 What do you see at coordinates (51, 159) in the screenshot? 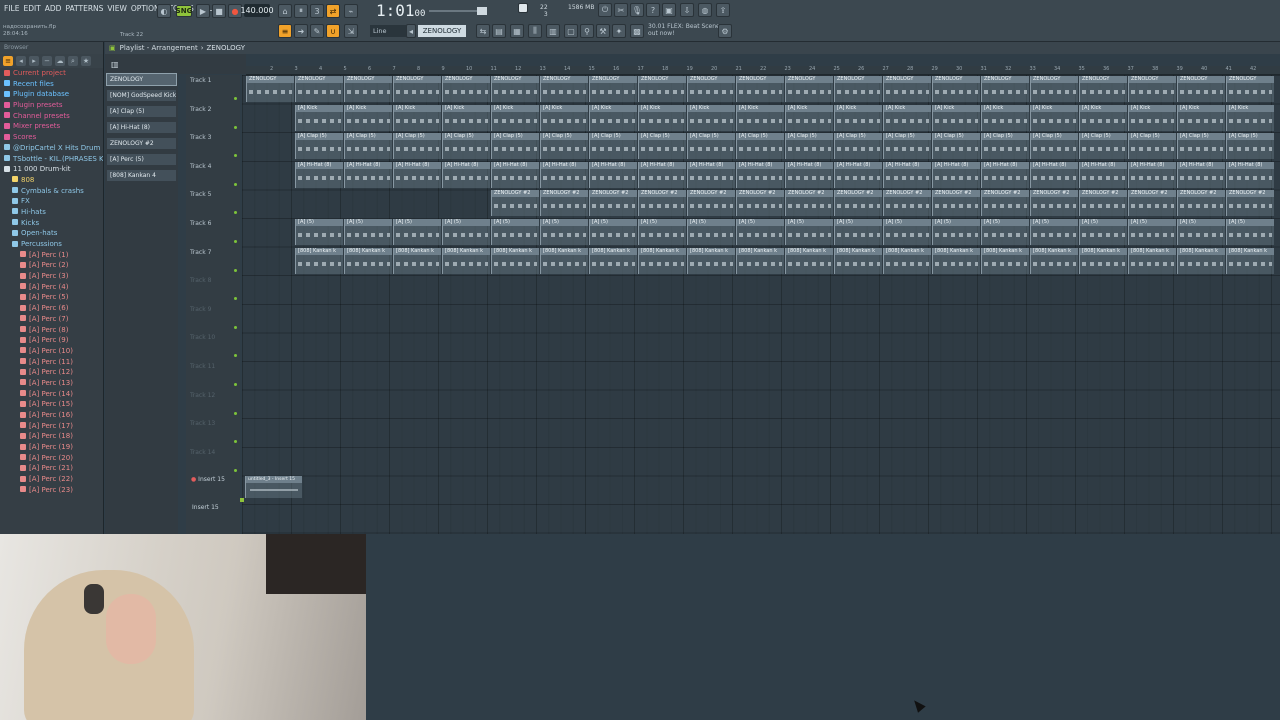
I see `browser-item: TSbottle - KIL.(PHRASES KIT)` at bounding box center [51, 159].